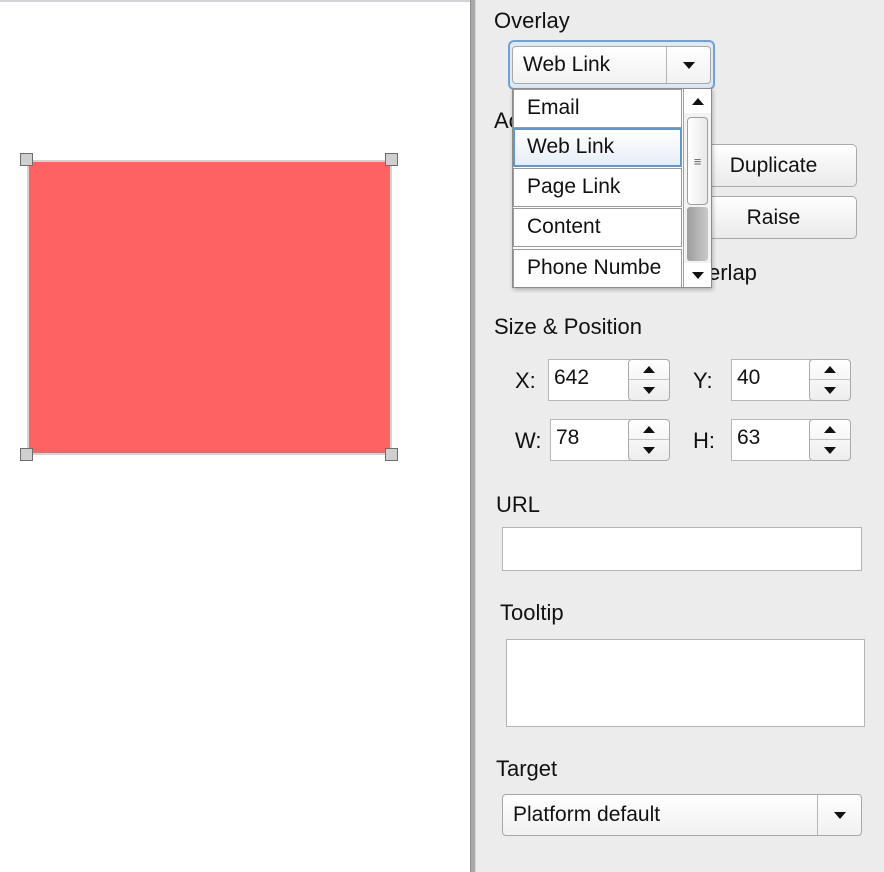 The image size is (884, 872). I want to click on scrollbar-track, so click(697, 234).